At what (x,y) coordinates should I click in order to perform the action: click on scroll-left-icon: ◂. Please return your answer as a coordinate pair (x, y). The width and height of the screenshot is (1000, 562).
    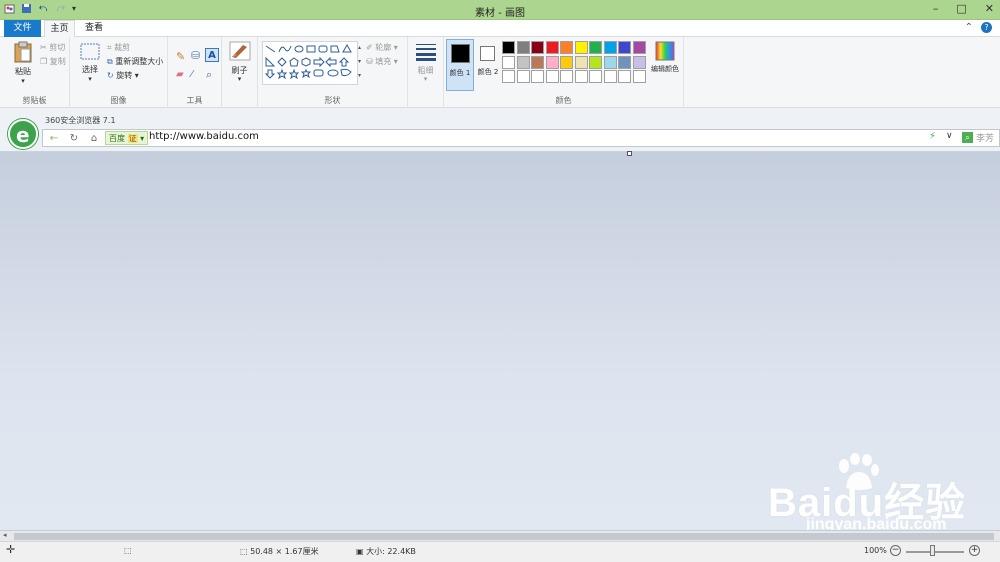
    Looking at the image, I should click on (5, 535).